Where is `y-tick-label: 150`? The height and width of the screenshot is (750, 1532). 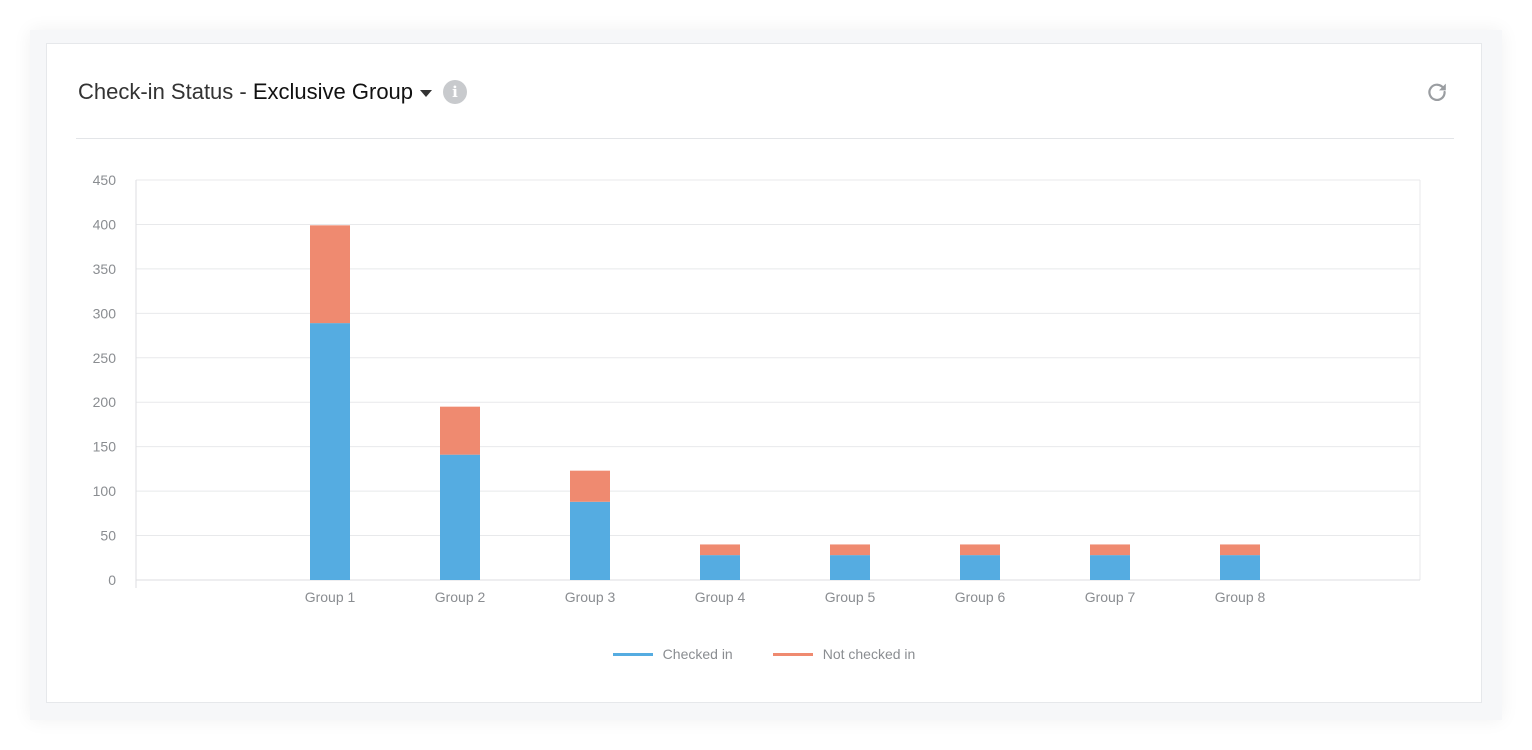 y-tick-label: 150 is located at coordinates (105, 447).